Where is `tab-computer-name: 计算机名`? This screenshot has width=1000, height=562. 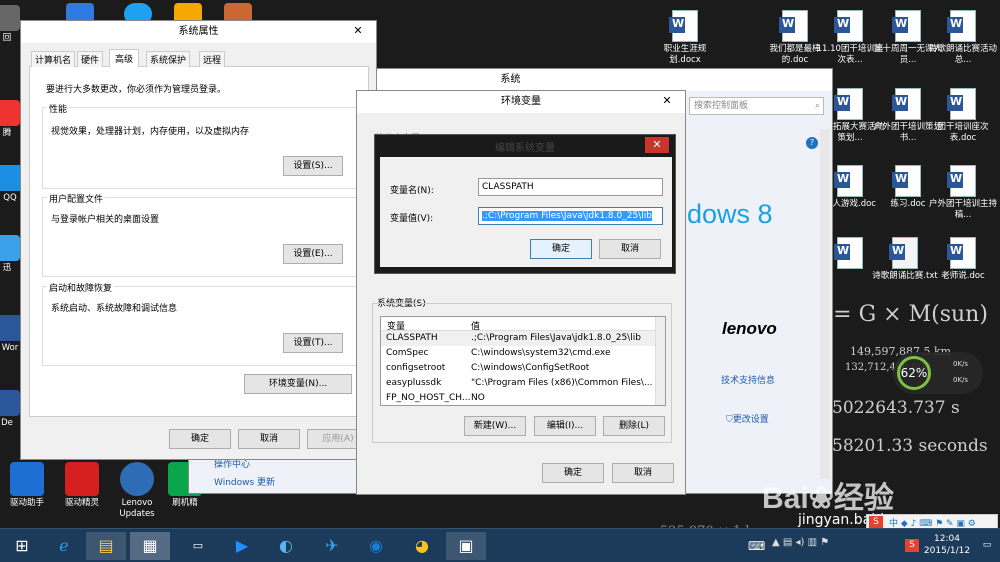
tab-computer-name: 计算机名 is located at coordinates (53, 59).